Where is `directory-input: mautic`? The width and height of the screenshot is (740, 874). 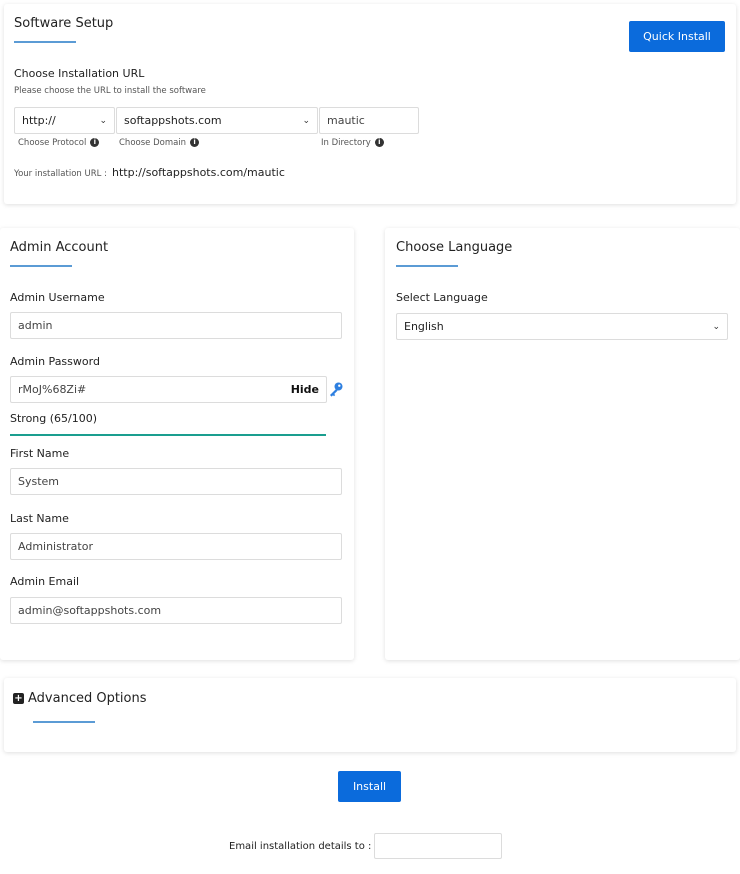 directory-input: mautic is located at coordinates (369, 120).